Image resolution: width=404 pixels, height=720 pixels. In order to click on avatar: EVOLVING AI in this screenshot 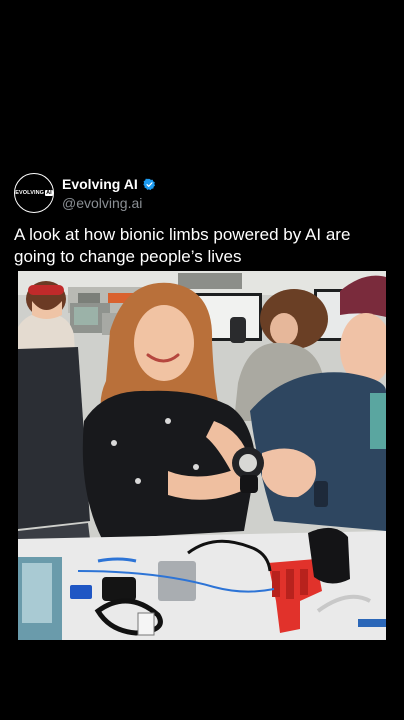, I will do `click(34, 193)`.